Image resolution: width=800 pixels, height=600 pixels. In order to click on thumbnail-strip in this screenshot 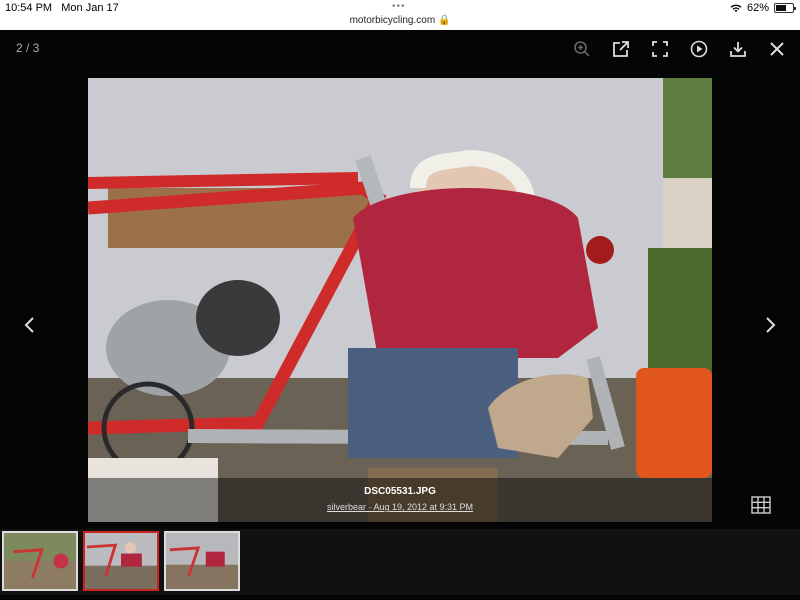, I will do `click(400, 562)`.